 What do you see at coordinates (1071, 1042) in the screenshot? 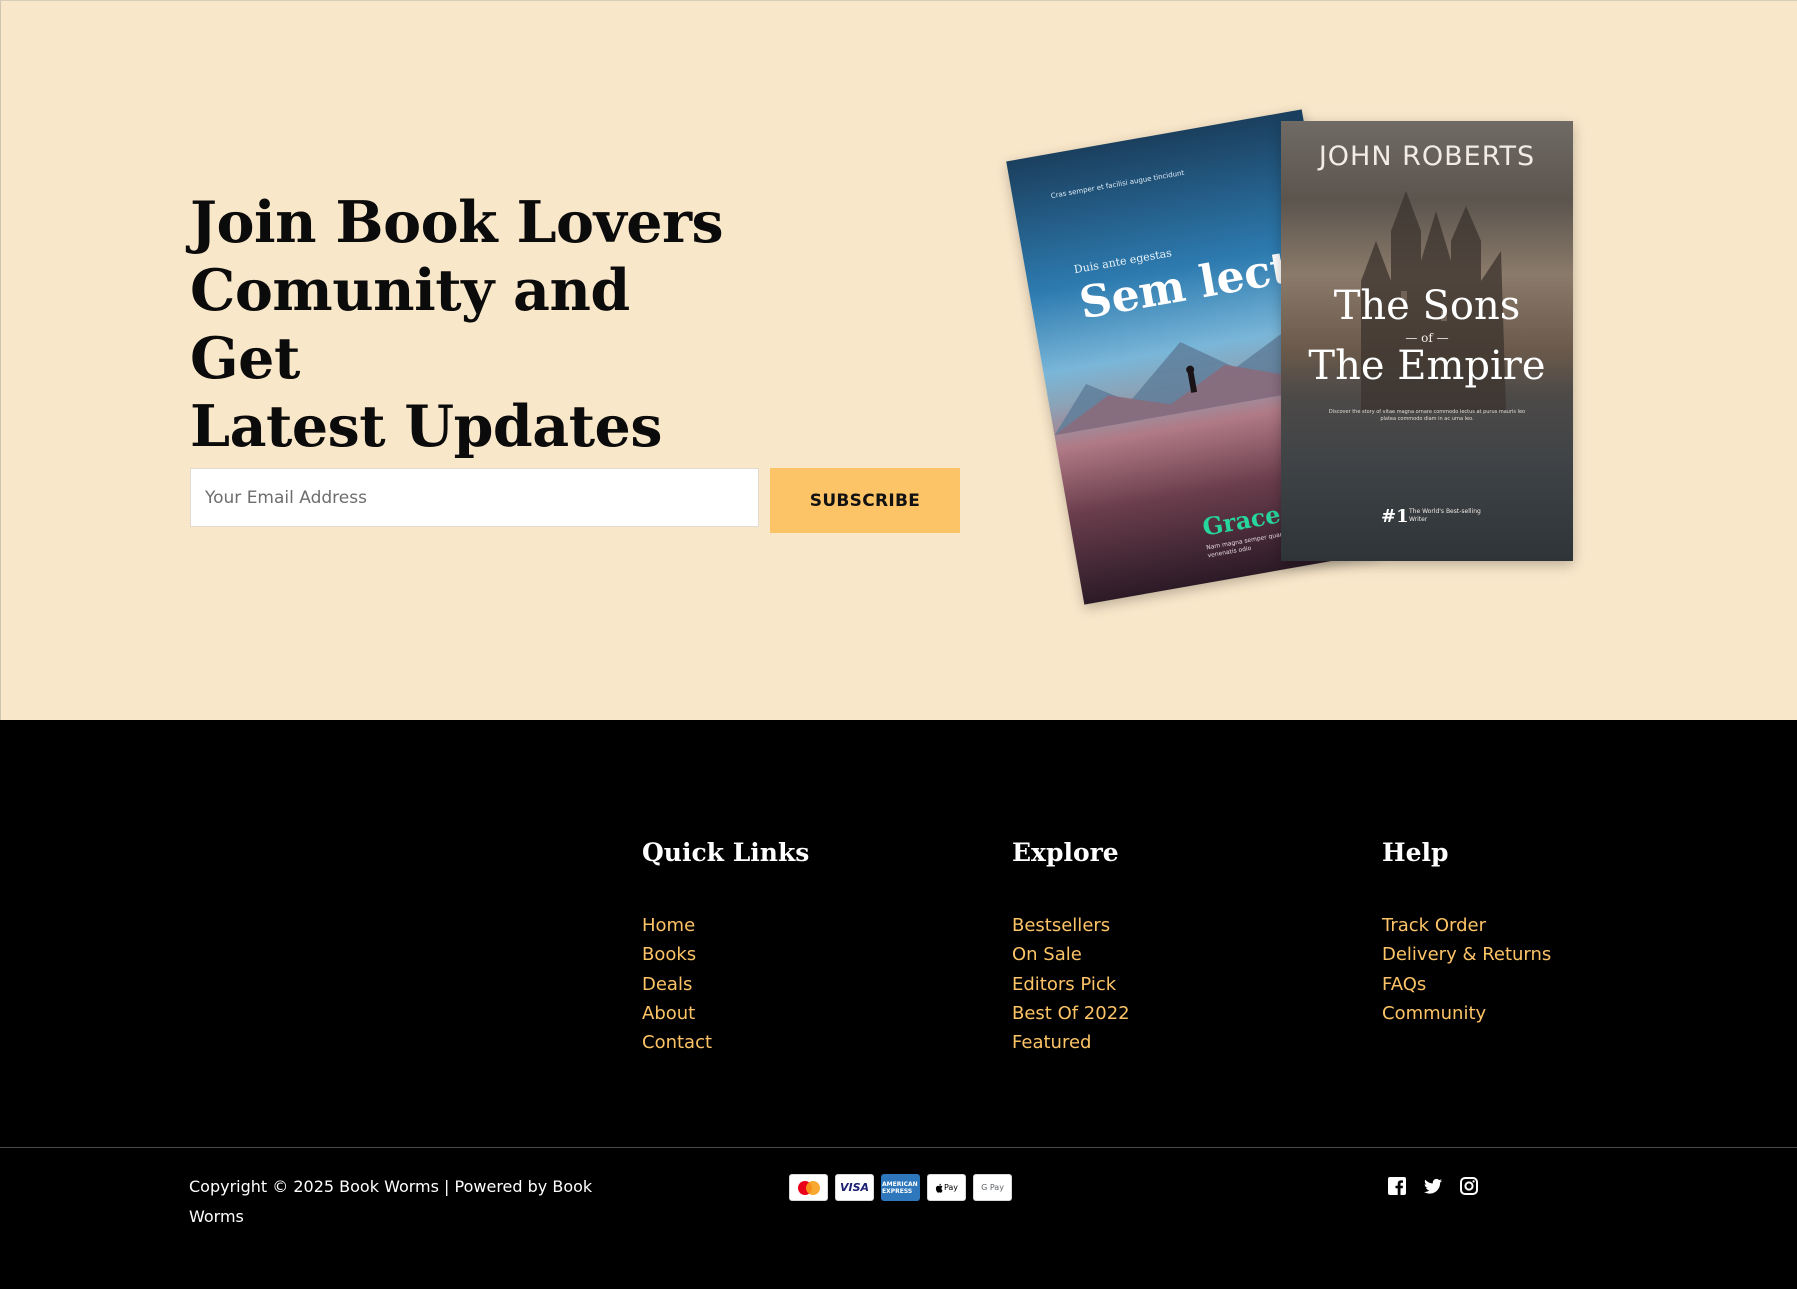
I see `footer-link-featured: Featured` at bounding box center [1071, 1042].